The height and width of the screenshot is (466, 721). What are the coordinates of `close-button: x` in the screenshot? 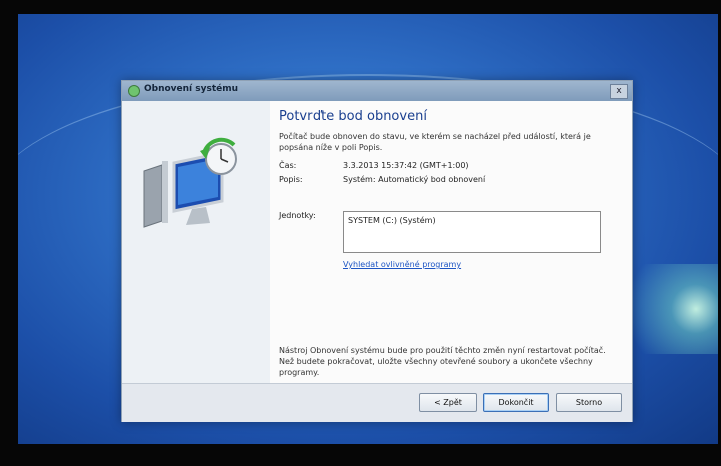 It's located at (619, 91).